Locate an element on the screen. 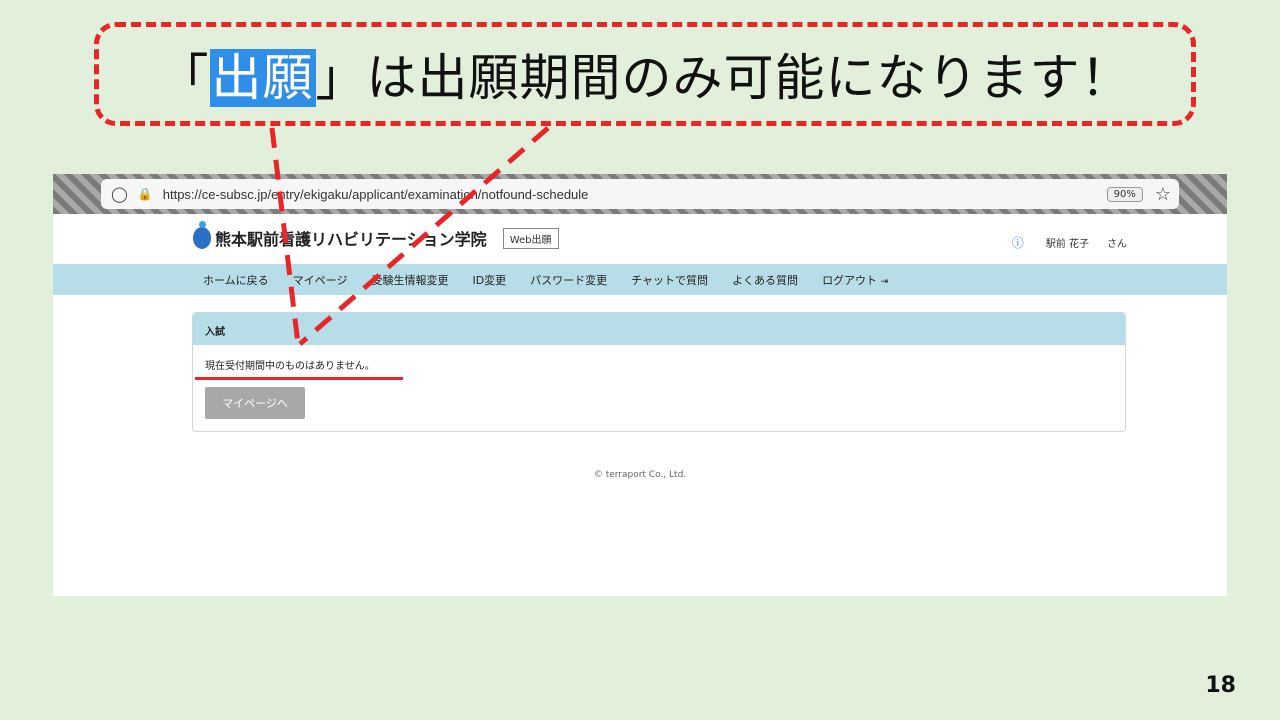 This screenshot has height=720, width=1280. nav-logout: ログアウト ⇥ is located at coordinates (855, 280).